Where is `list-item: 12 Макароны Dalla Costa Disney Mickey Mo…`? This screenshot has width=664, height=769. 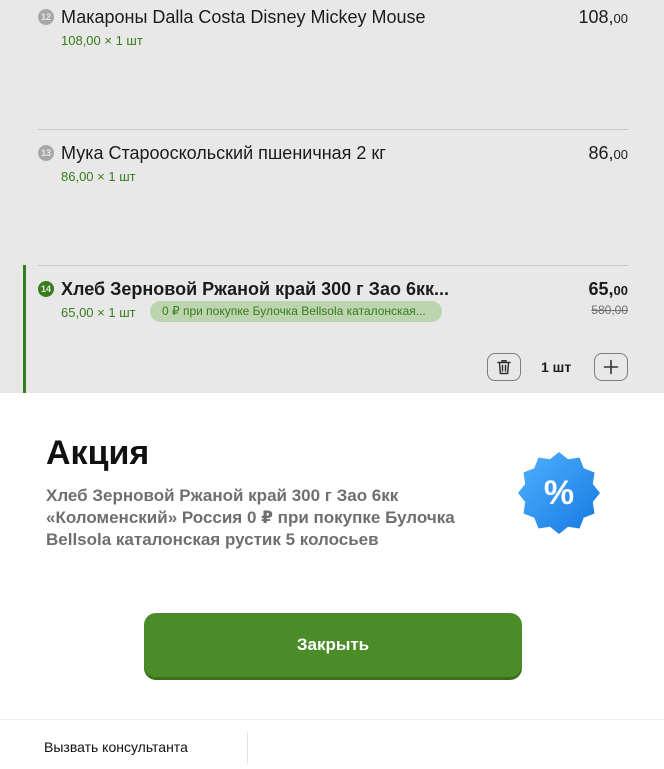 list-item: 12 Макароны Dalla Costa Disney Mickey Mo… is located at coordinates (333, 36).